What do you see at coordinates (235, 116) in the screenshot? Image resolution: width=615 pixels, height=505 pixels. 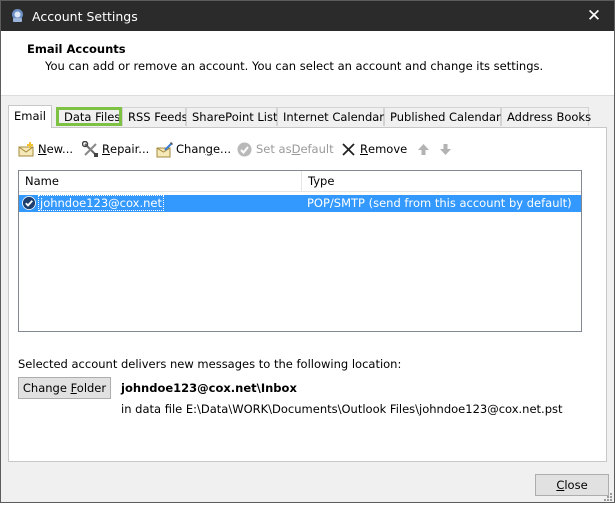 I see `tab-sharepoint-lists: SharePoint Lists` at bounding box center [235, 116].